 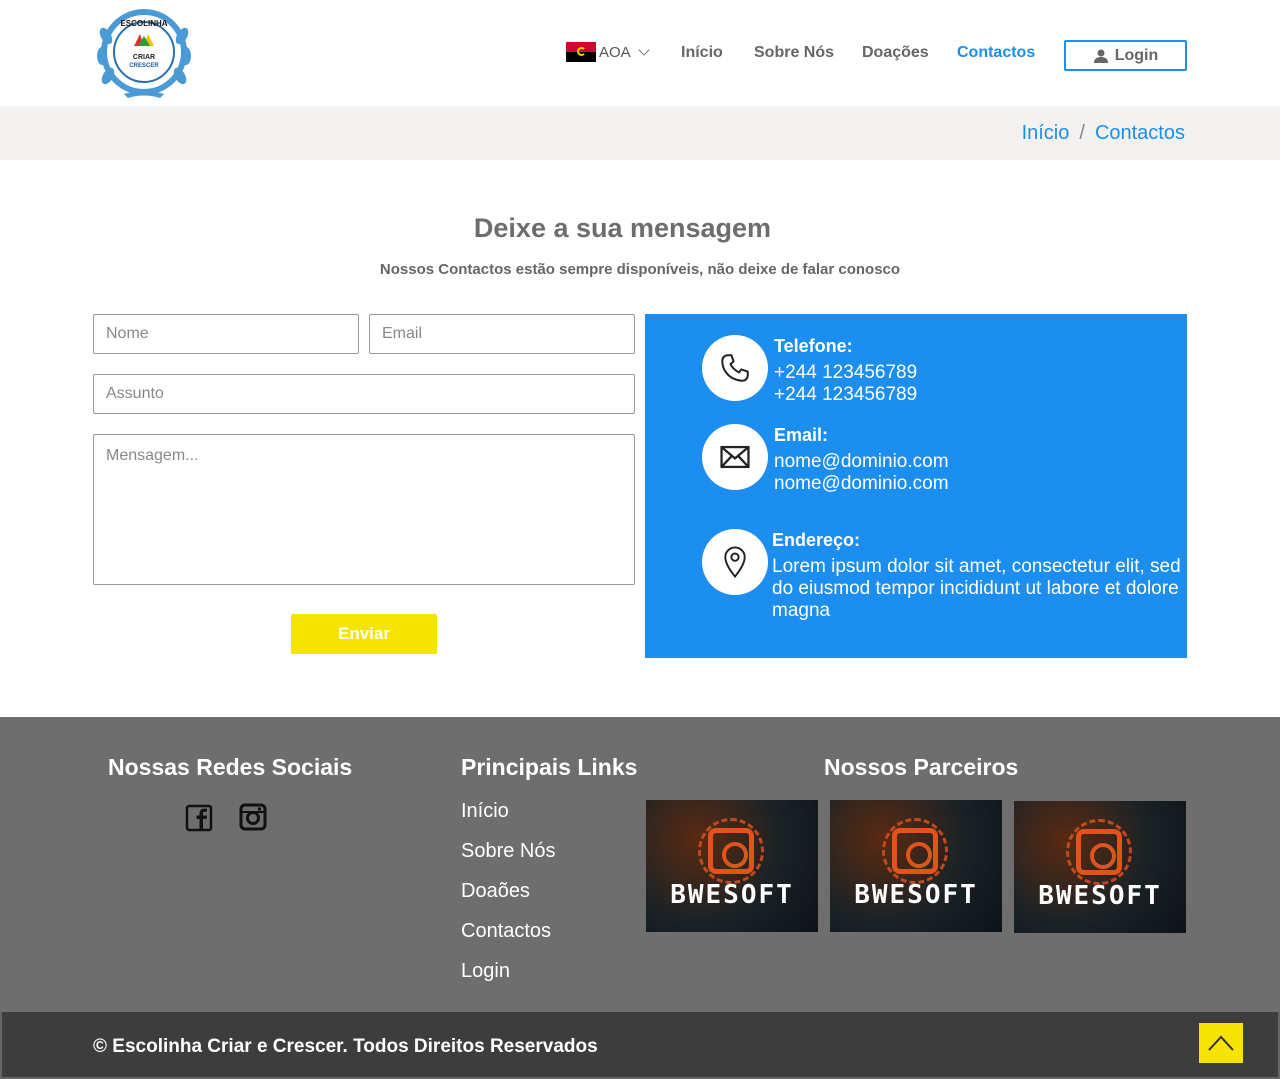 I want to click on name-input, so click(x=226, y=334).